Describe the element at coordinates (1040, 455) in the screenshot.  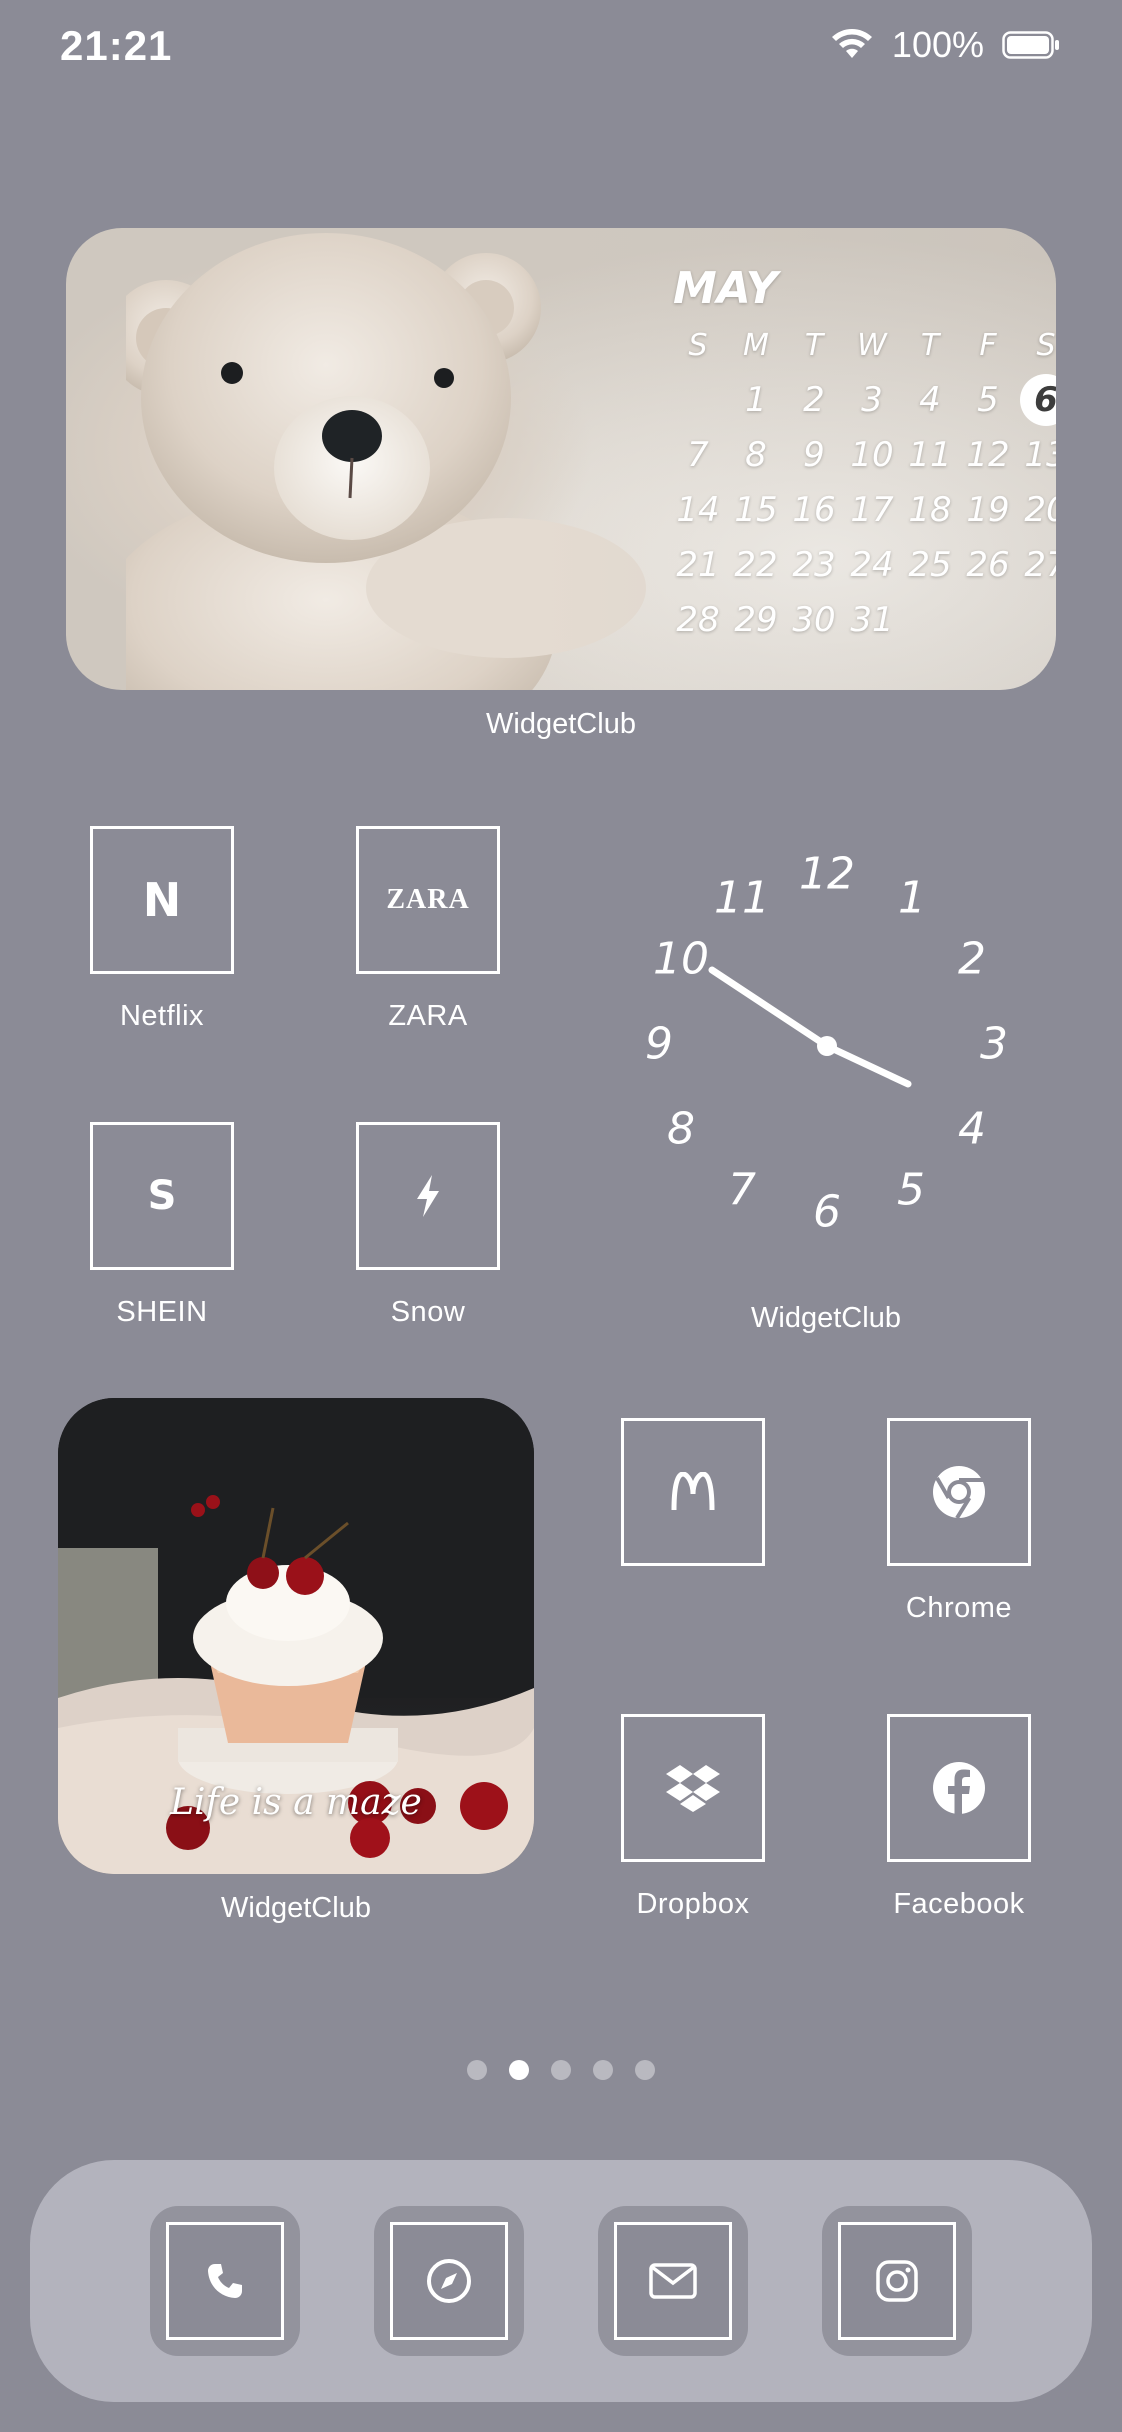
I see `calendar-day: 13` at that location.